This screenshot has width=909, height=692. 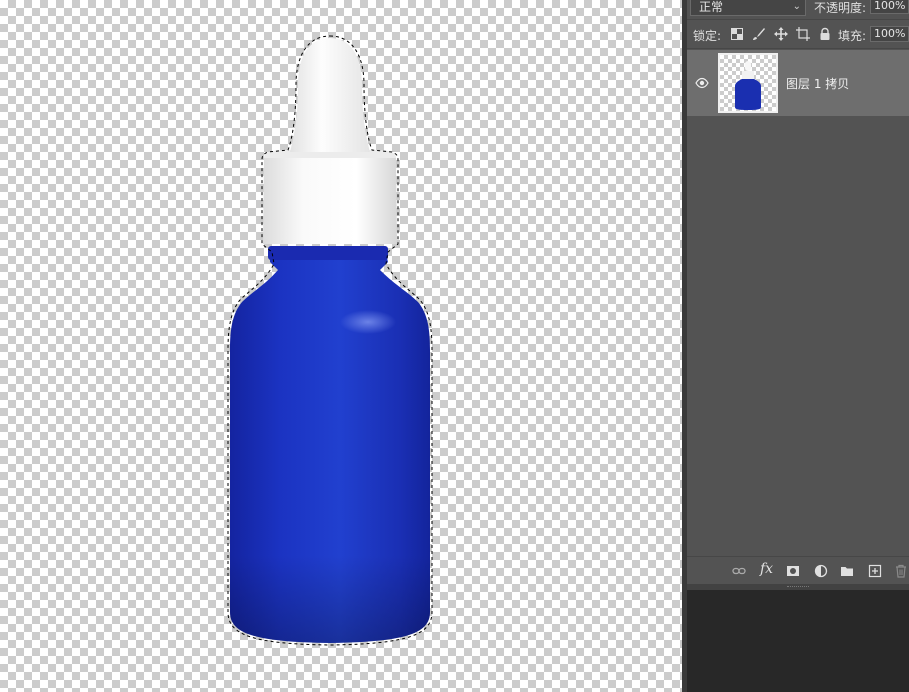 What do you see at coordinates (852, 36) in the screenshot?
I see `fill-label: 填充:` at bounding box center [852, 36].